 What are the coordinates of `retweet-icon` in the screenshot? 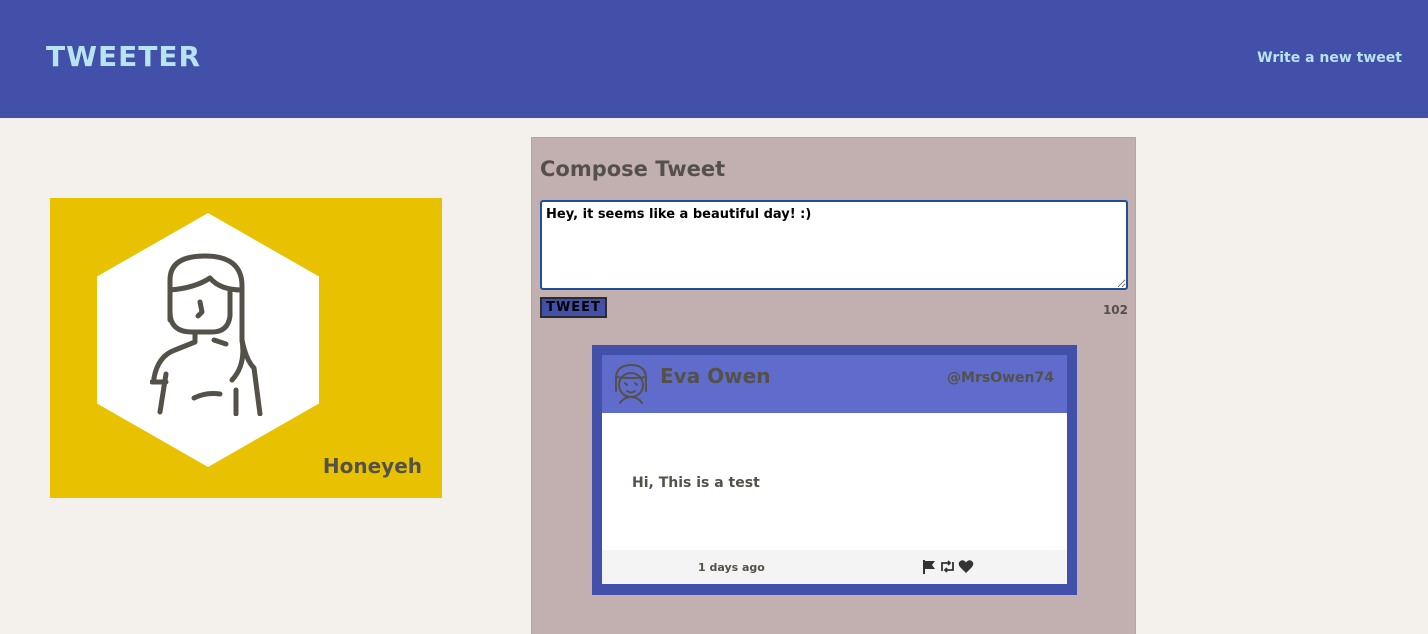 It's located at (947, 568).